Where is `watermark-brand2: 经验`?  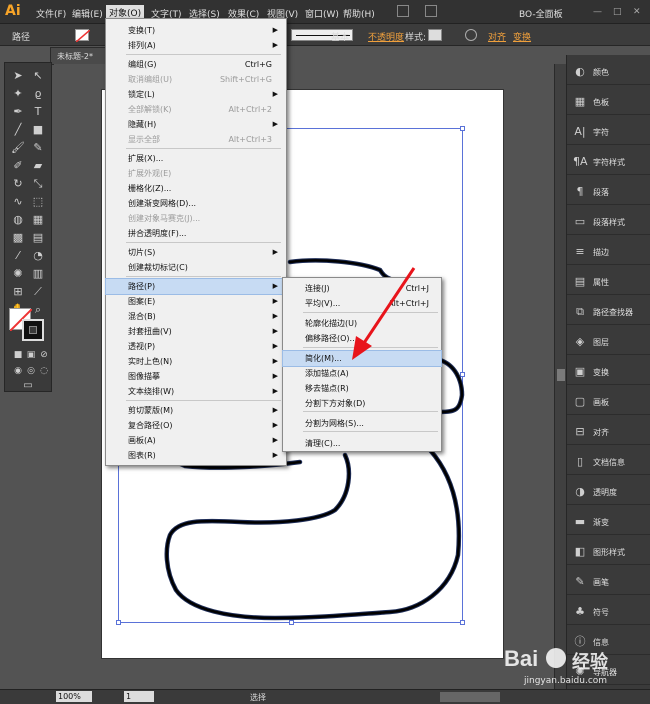 watermark-brand2: 经验 is located at coordinates (590, 662).